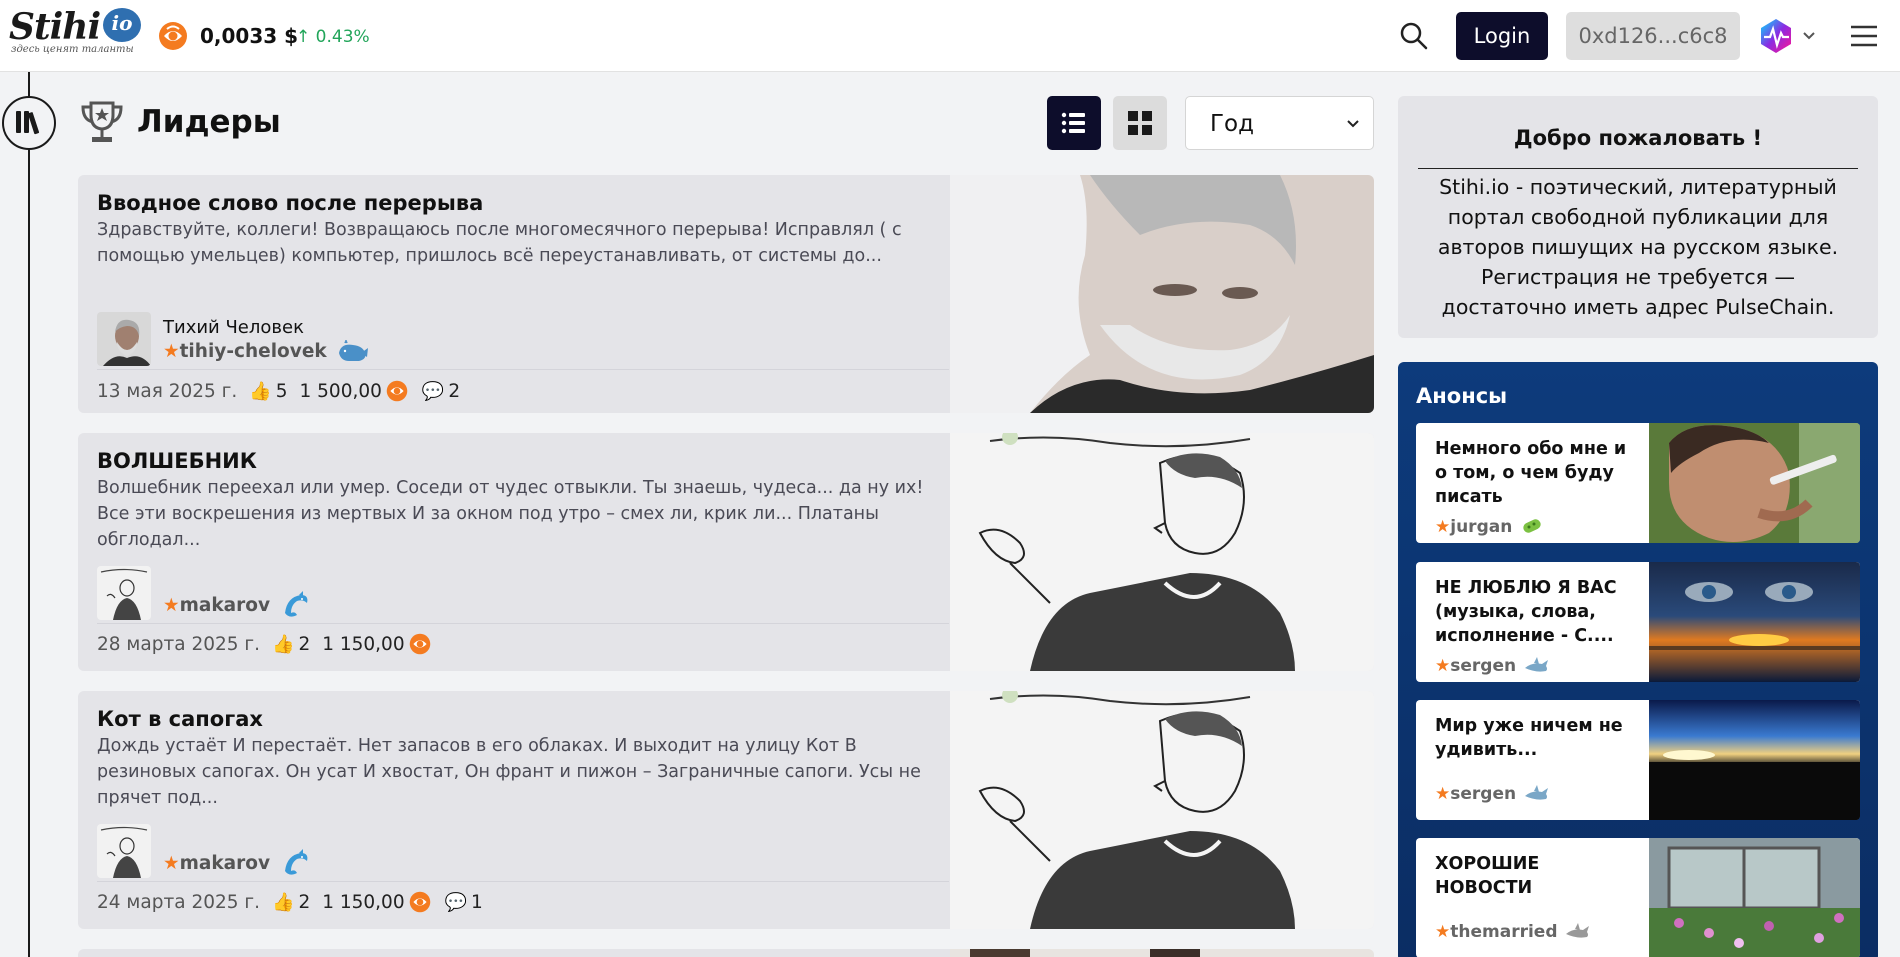 Image resolution: width=1900 pixels, height=957 pixels. Describe the element at coordinates (122, 25) in the screenshot. I see `logo-io-badge: io` at that location.